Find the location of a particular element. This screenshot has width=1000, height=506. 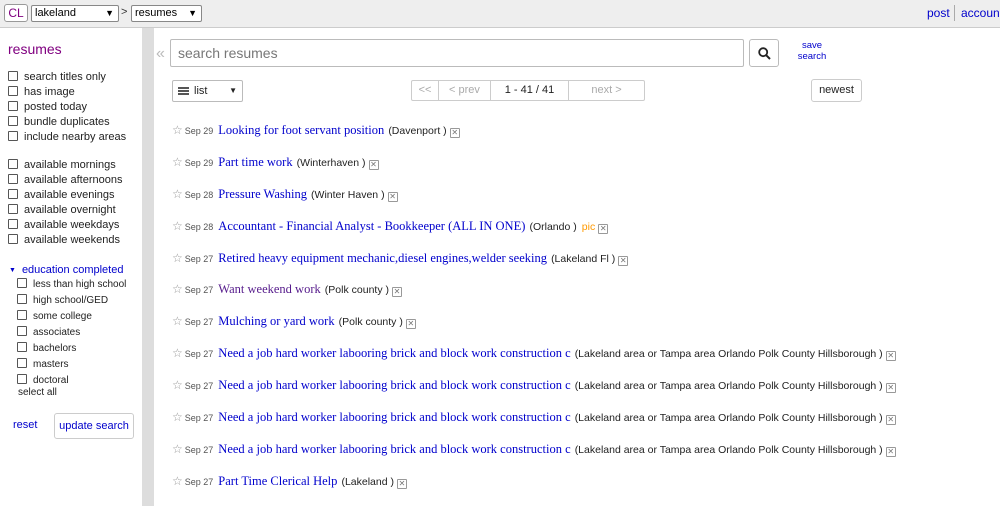

view-mode-label: list is located at coordinates (201, 91).